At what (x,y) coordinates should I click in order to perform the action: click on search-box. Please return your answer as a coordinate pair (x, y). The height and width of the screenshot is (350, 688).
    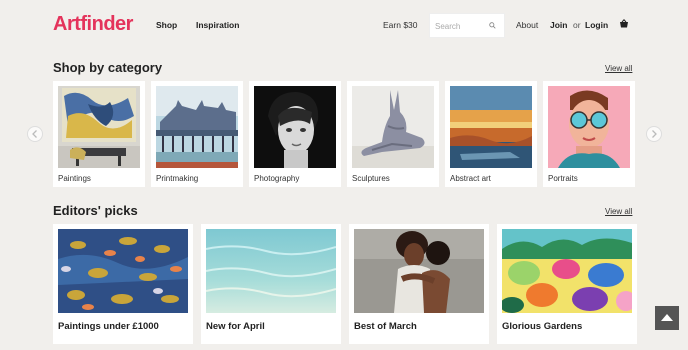
    Looking at the image, I should click on (467, 25).